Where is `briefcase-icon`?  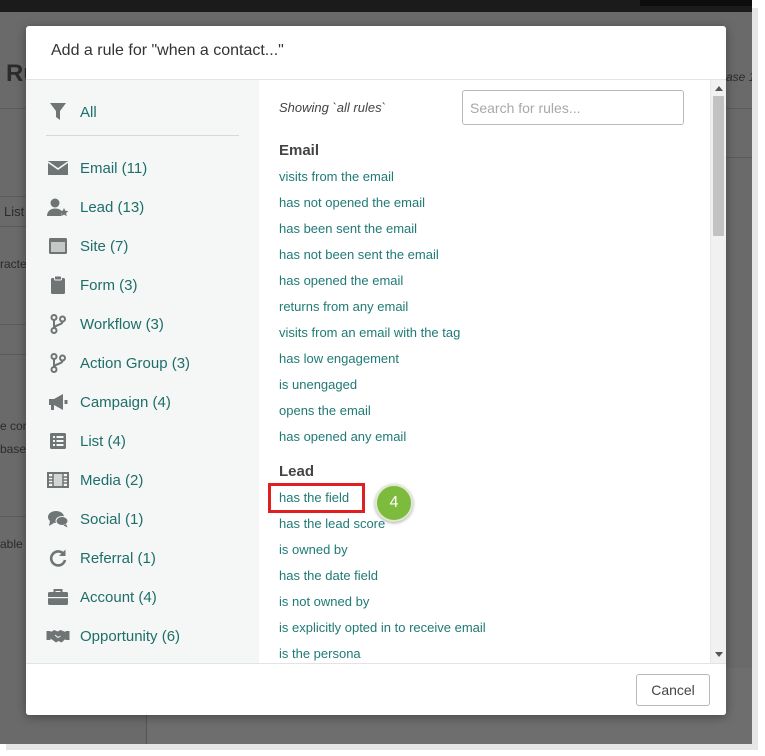 briefcase-icon is located at coordinates (58, 597).